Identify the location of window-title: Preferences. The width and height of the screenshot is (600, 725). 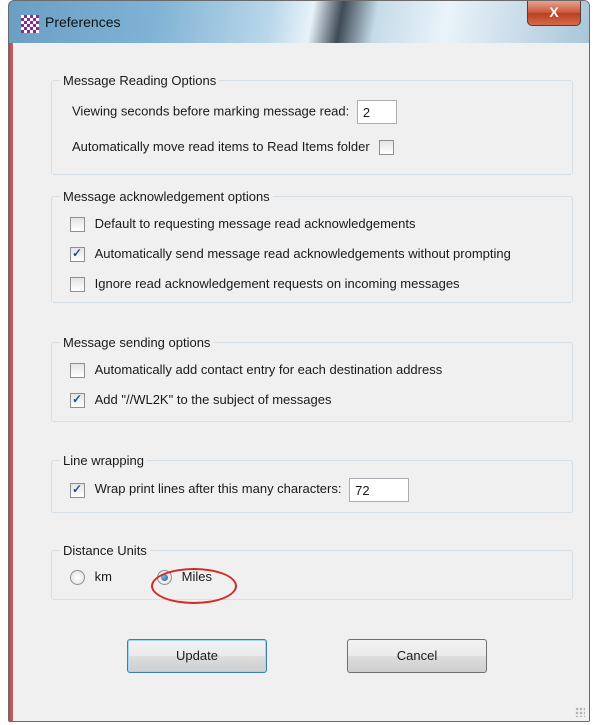
(83, 22).